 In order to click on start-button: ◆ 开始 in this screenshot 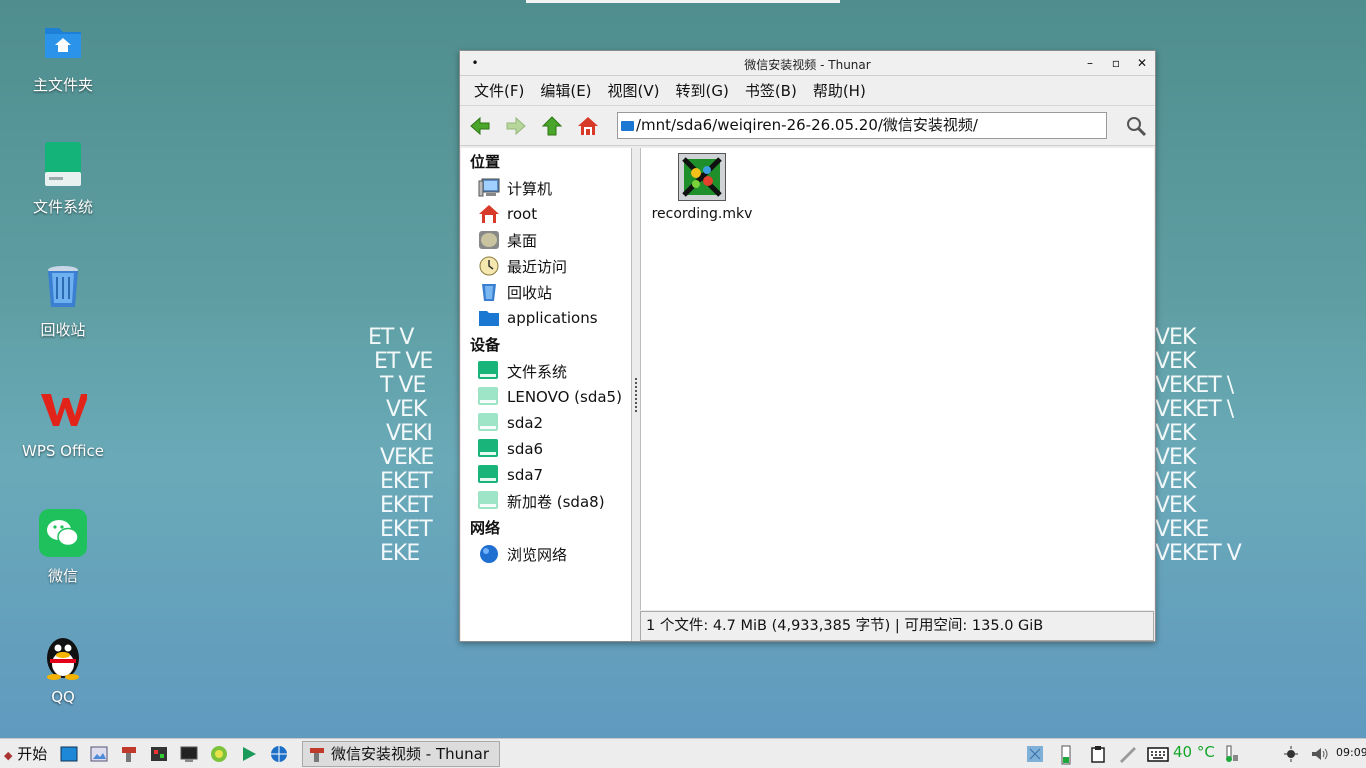, I will do `click(25, 754)`.